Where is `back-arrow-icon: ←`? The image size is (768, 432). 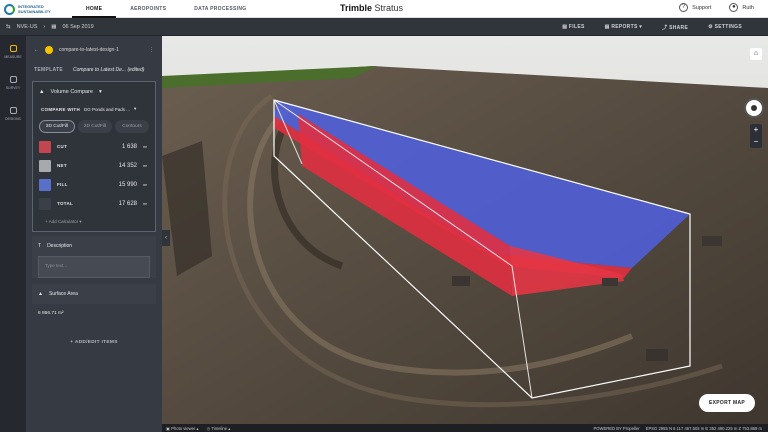
back-arrow-icon: ← is located at coordinates (36, 50).